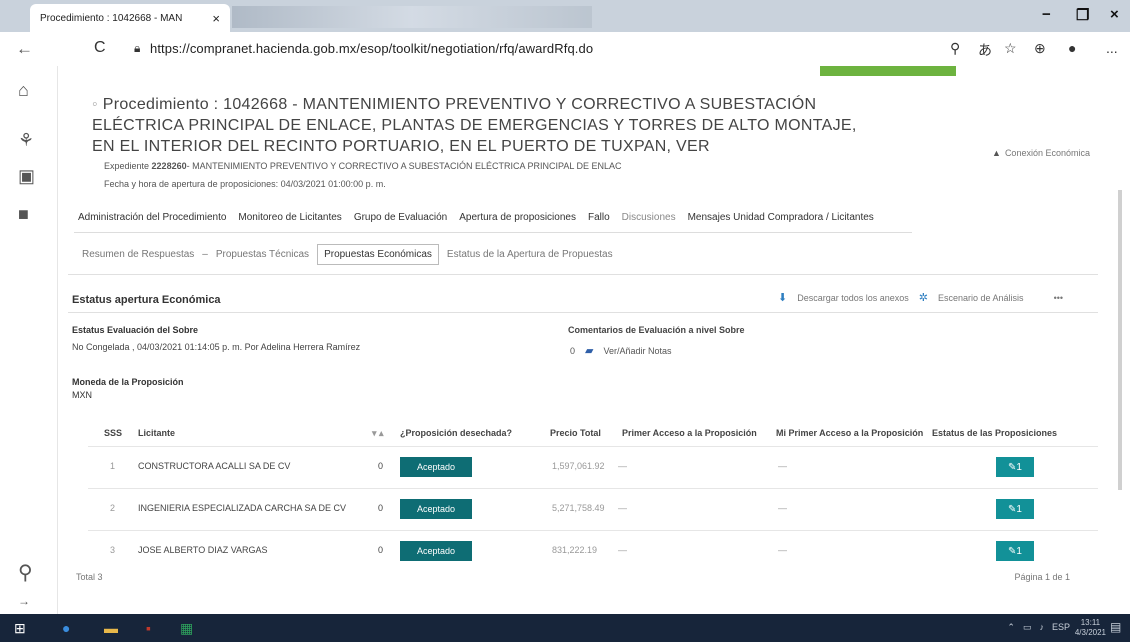  I want to click on ver-anadir-notas-link: Ver/Añadir Notas, so click(637, 351).